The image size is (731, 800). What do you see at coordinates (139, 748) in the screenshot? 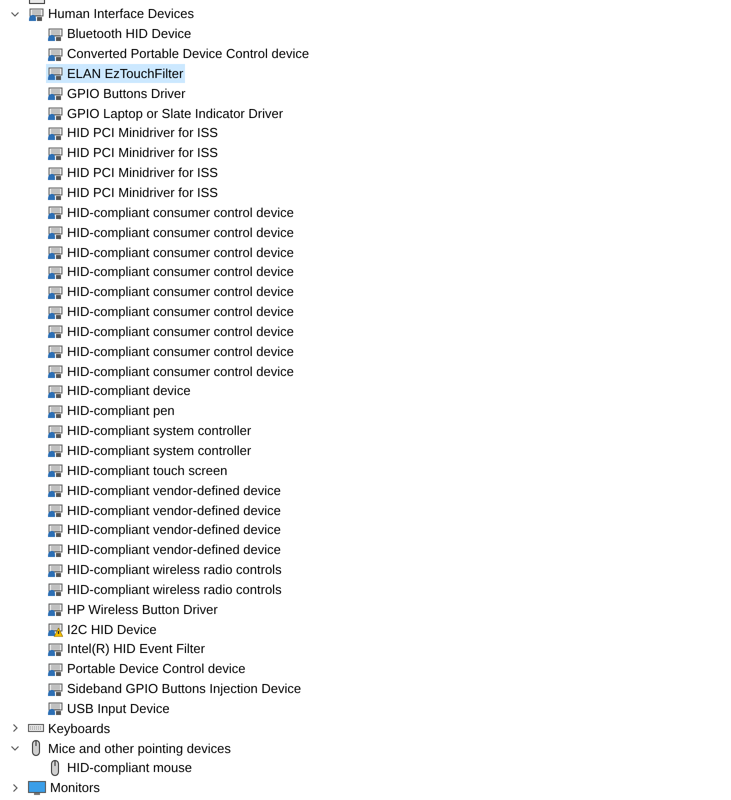
I see `category-label: Mice and other pointing devices` at bounding box center [139, 748].